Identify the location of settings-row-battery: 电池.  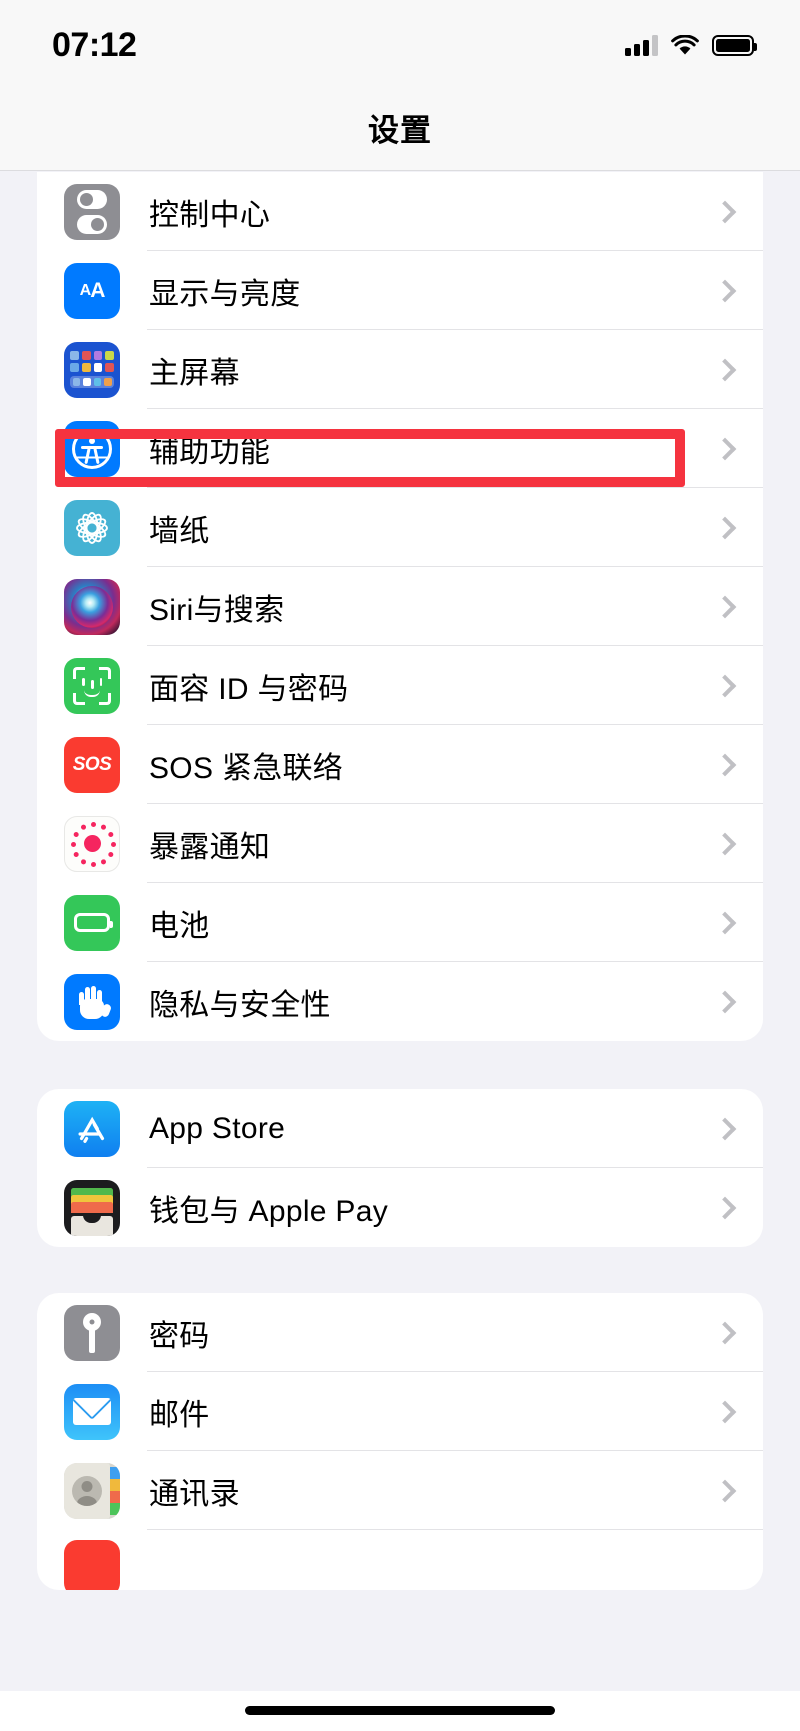
(400, 922).